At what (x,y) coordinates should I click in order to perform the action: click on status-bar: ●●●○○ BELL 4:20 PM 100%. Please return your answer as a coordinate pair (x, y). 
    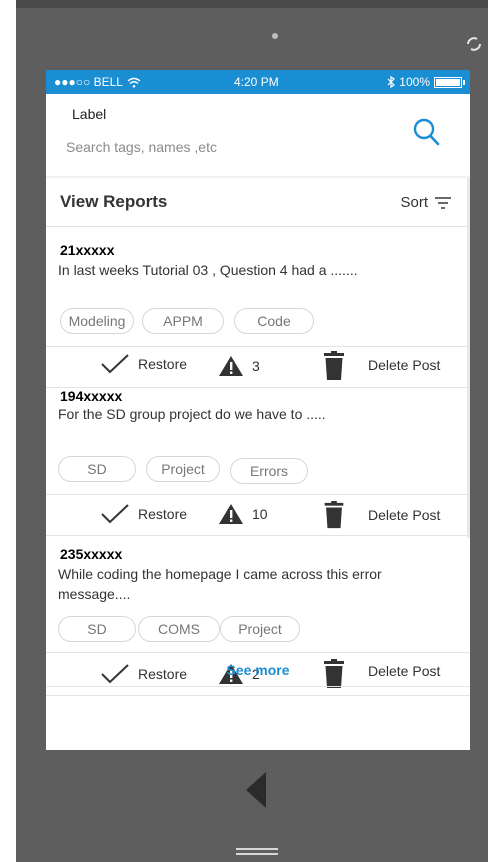
    Looking at the image, I should click on (258, 82).